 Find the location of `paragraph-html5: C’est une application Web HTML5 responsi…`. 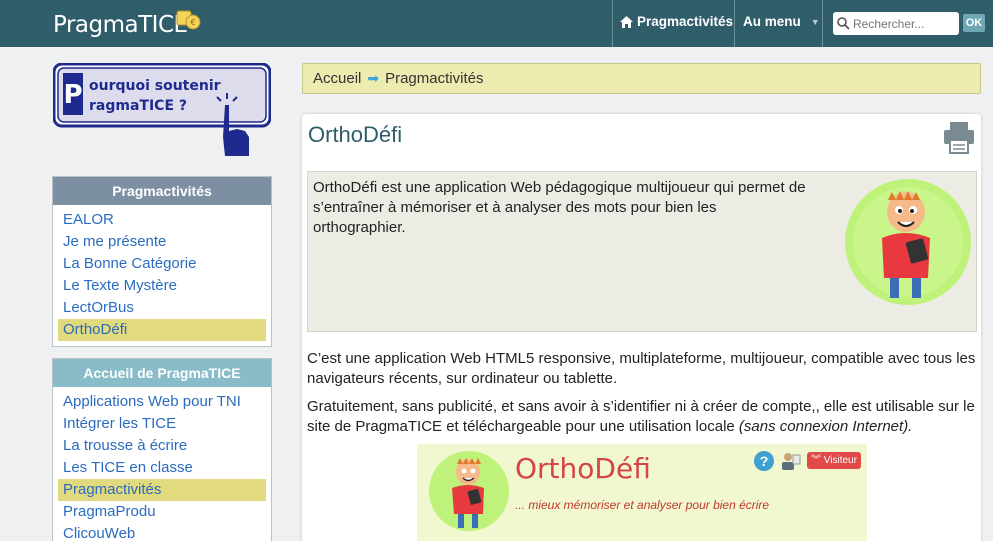

paragraph-html5: C’est une application Web HTML5 responsi… is located at coordinates (641, 368).